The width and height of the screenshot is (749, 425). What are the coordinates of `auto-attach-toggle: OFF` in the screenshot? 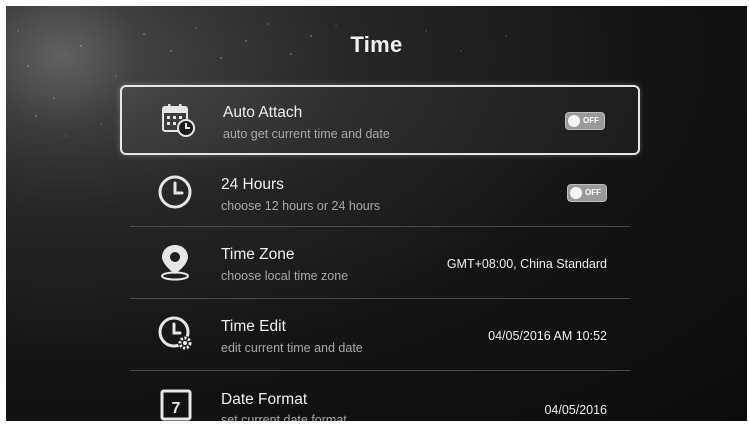 It's located at (585, 121).